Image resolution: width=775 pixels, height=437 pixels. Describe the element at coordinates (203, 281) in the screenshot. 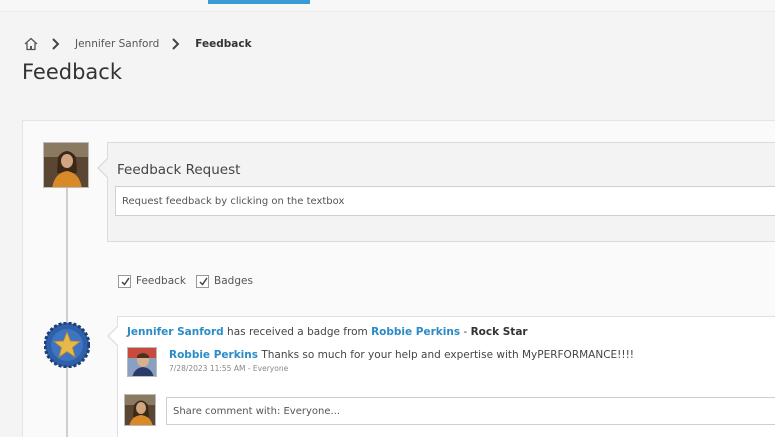

I see `badges-checkbox` at that location.